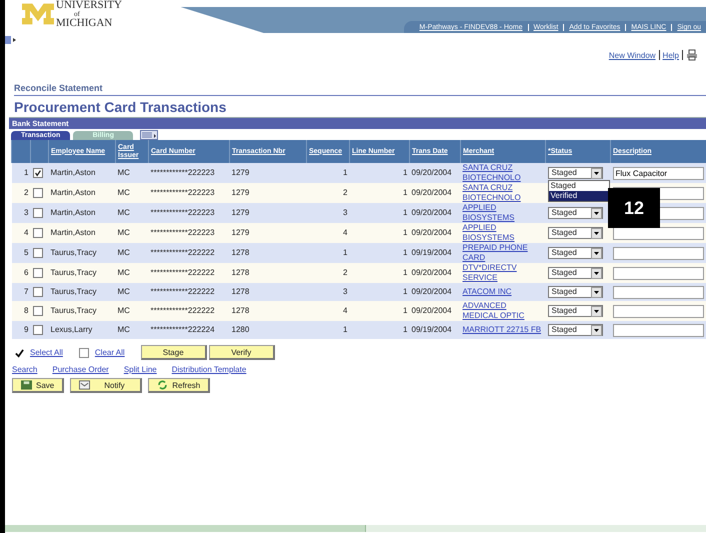 Image resolution: width=706 pixels, height=533 pixels. Describe the element at coordinates (241, 329) in the screenshot. I see `table-cell: 1280` at that location.